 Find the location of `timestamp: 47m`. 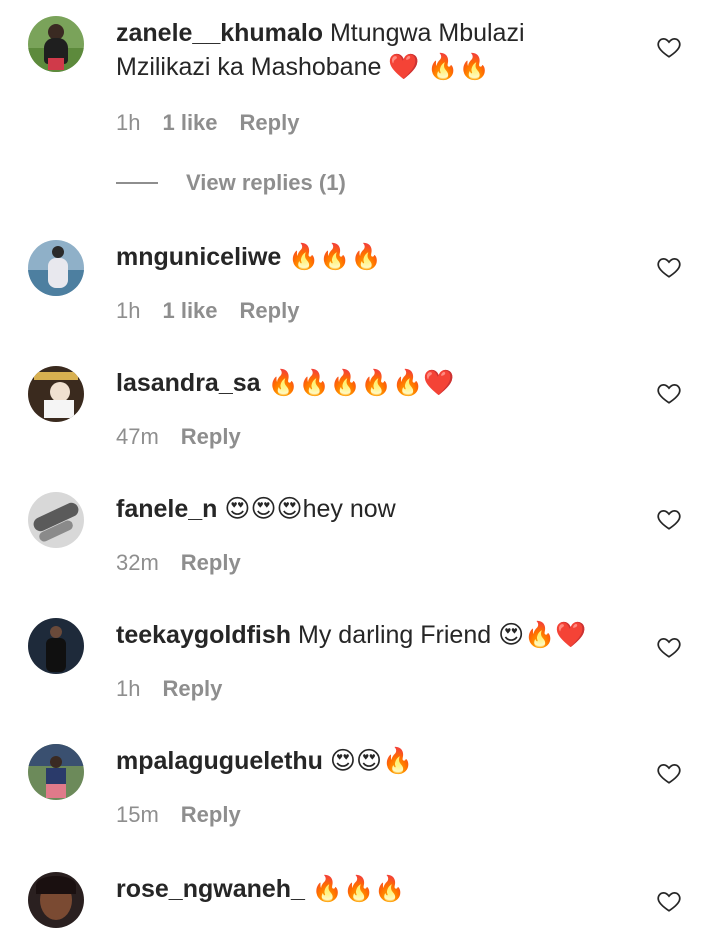

timestamp: 47m is located at coordinates (137, 436).